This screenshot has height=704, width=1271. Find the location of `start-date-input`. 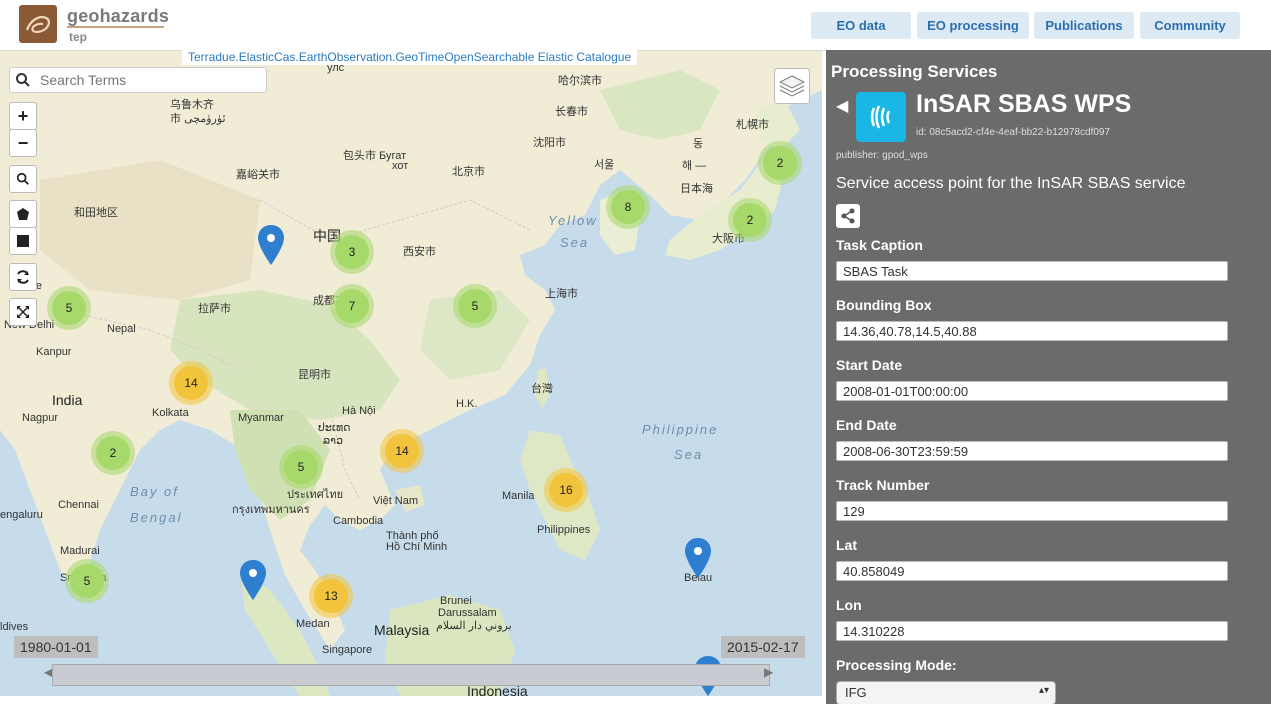

start-date-input is located at coordinates (1032, 391).